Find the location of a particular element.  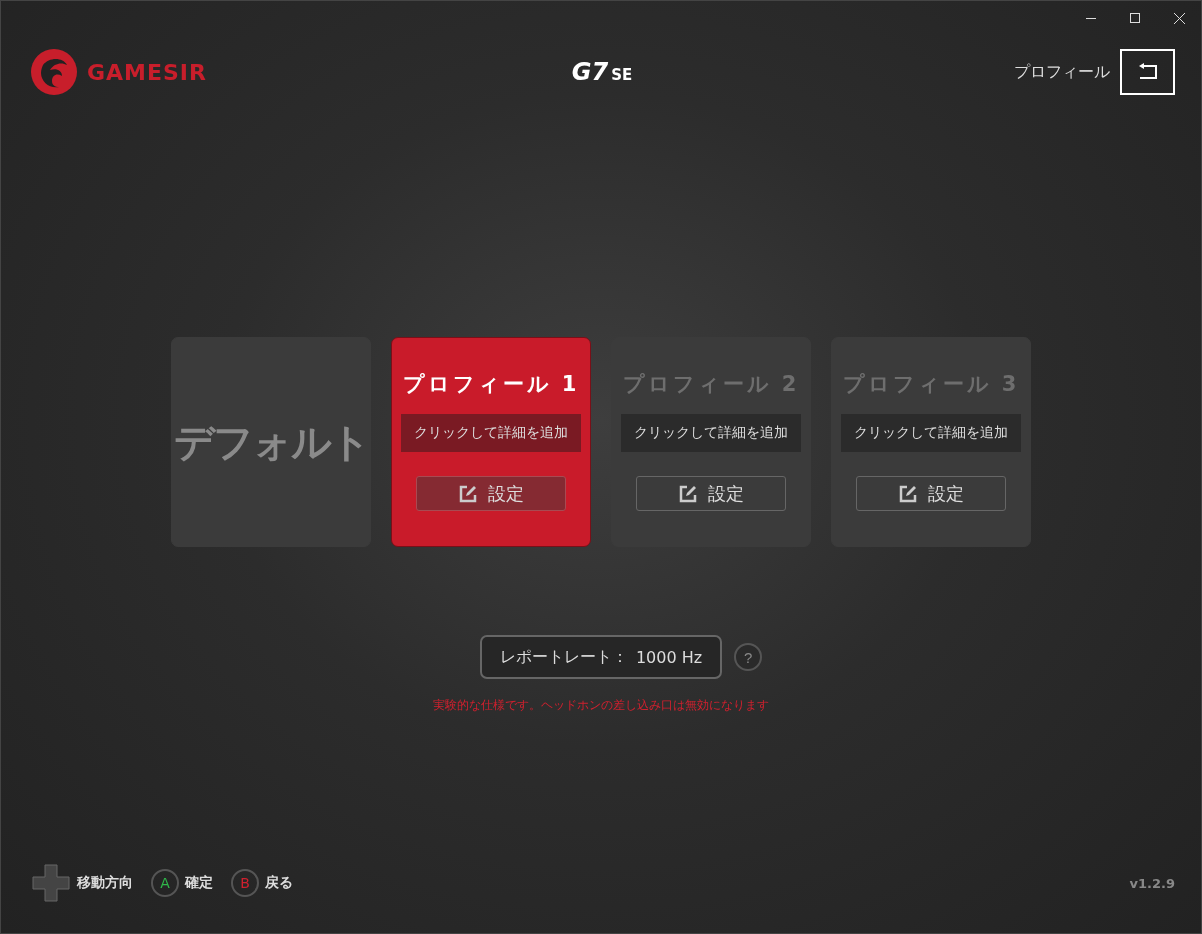

model-name: G7 is located at coordinates (590, 72).